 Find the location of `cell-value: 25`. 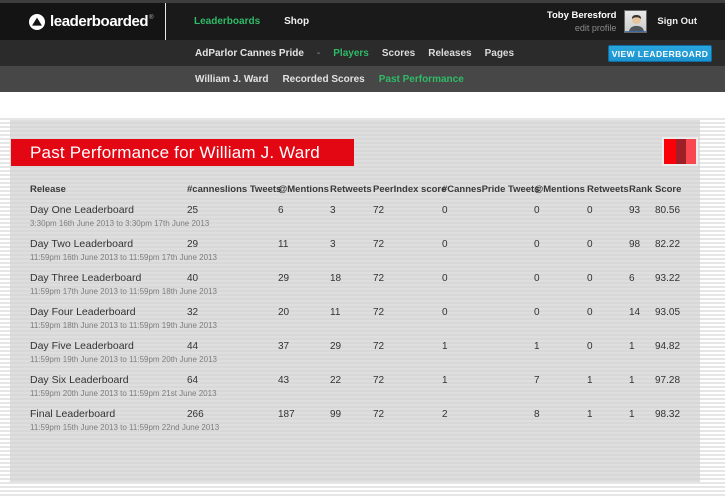

cell-value: 25 is located at coordinates (193, 210).